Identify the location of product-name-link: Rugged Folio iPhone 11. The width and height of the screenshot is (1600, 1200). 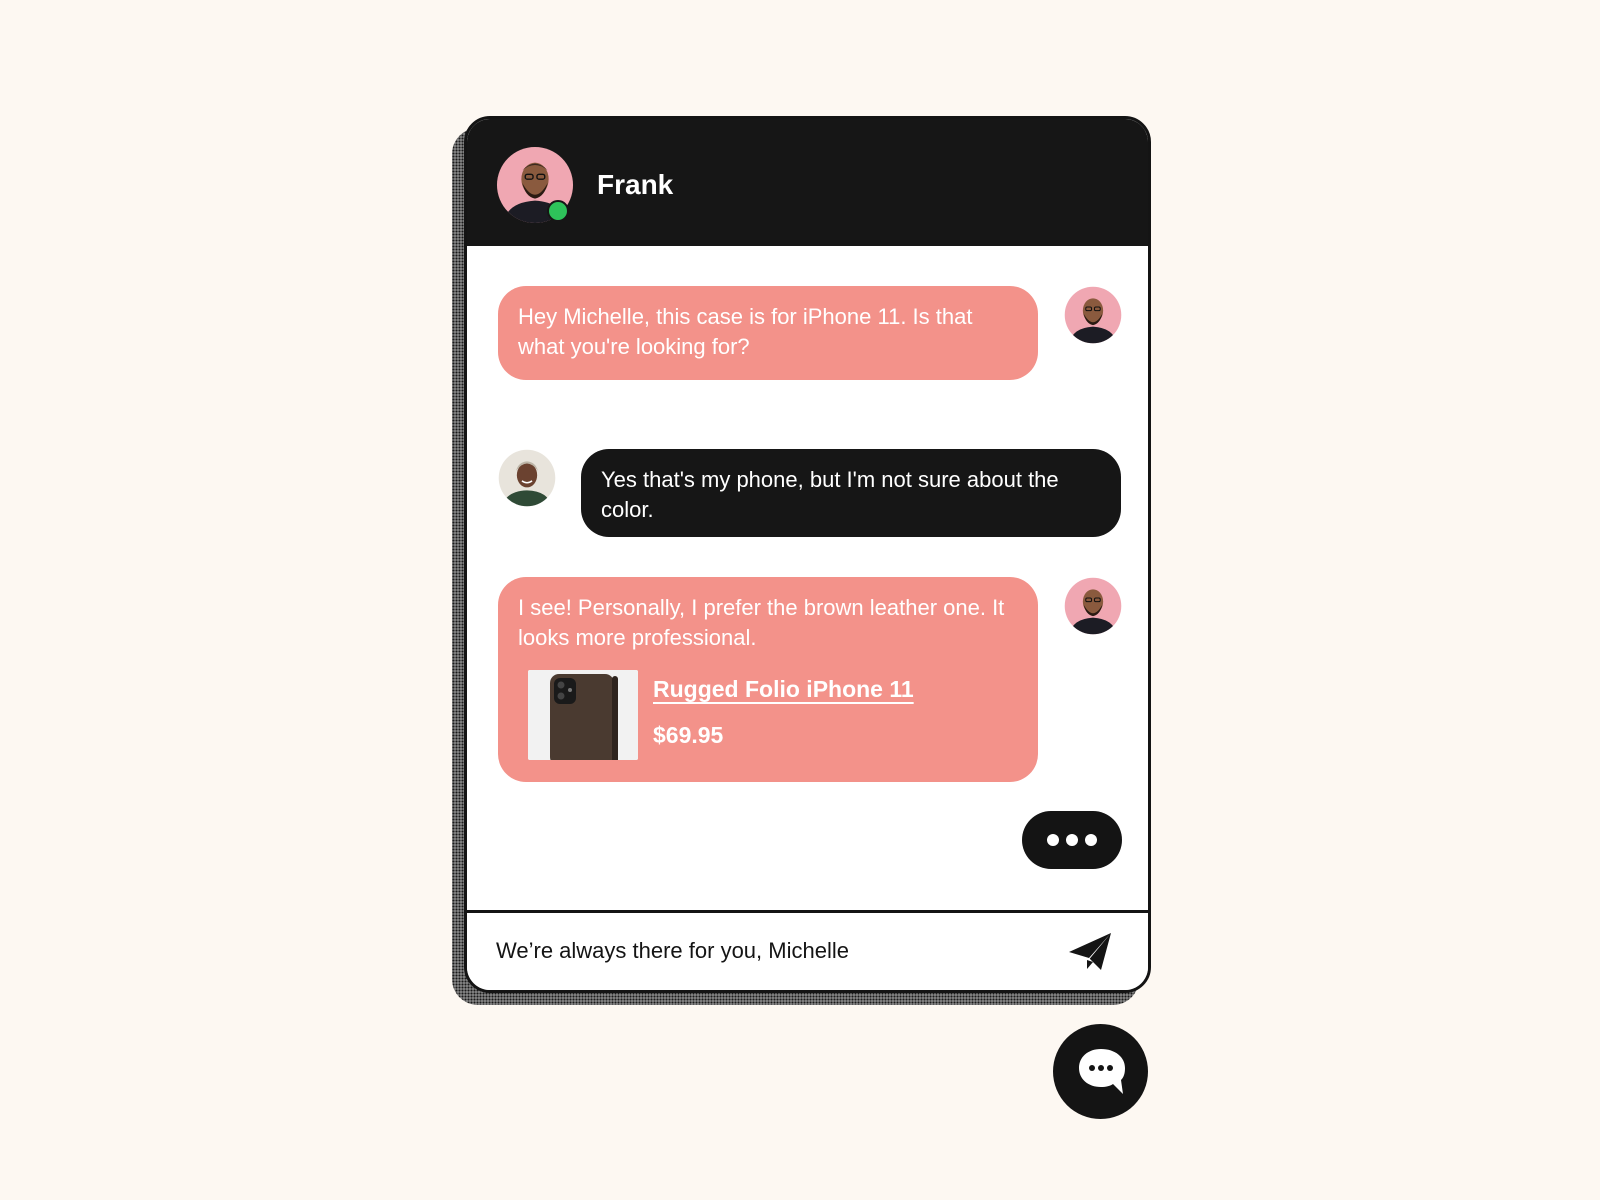
(783, 689).